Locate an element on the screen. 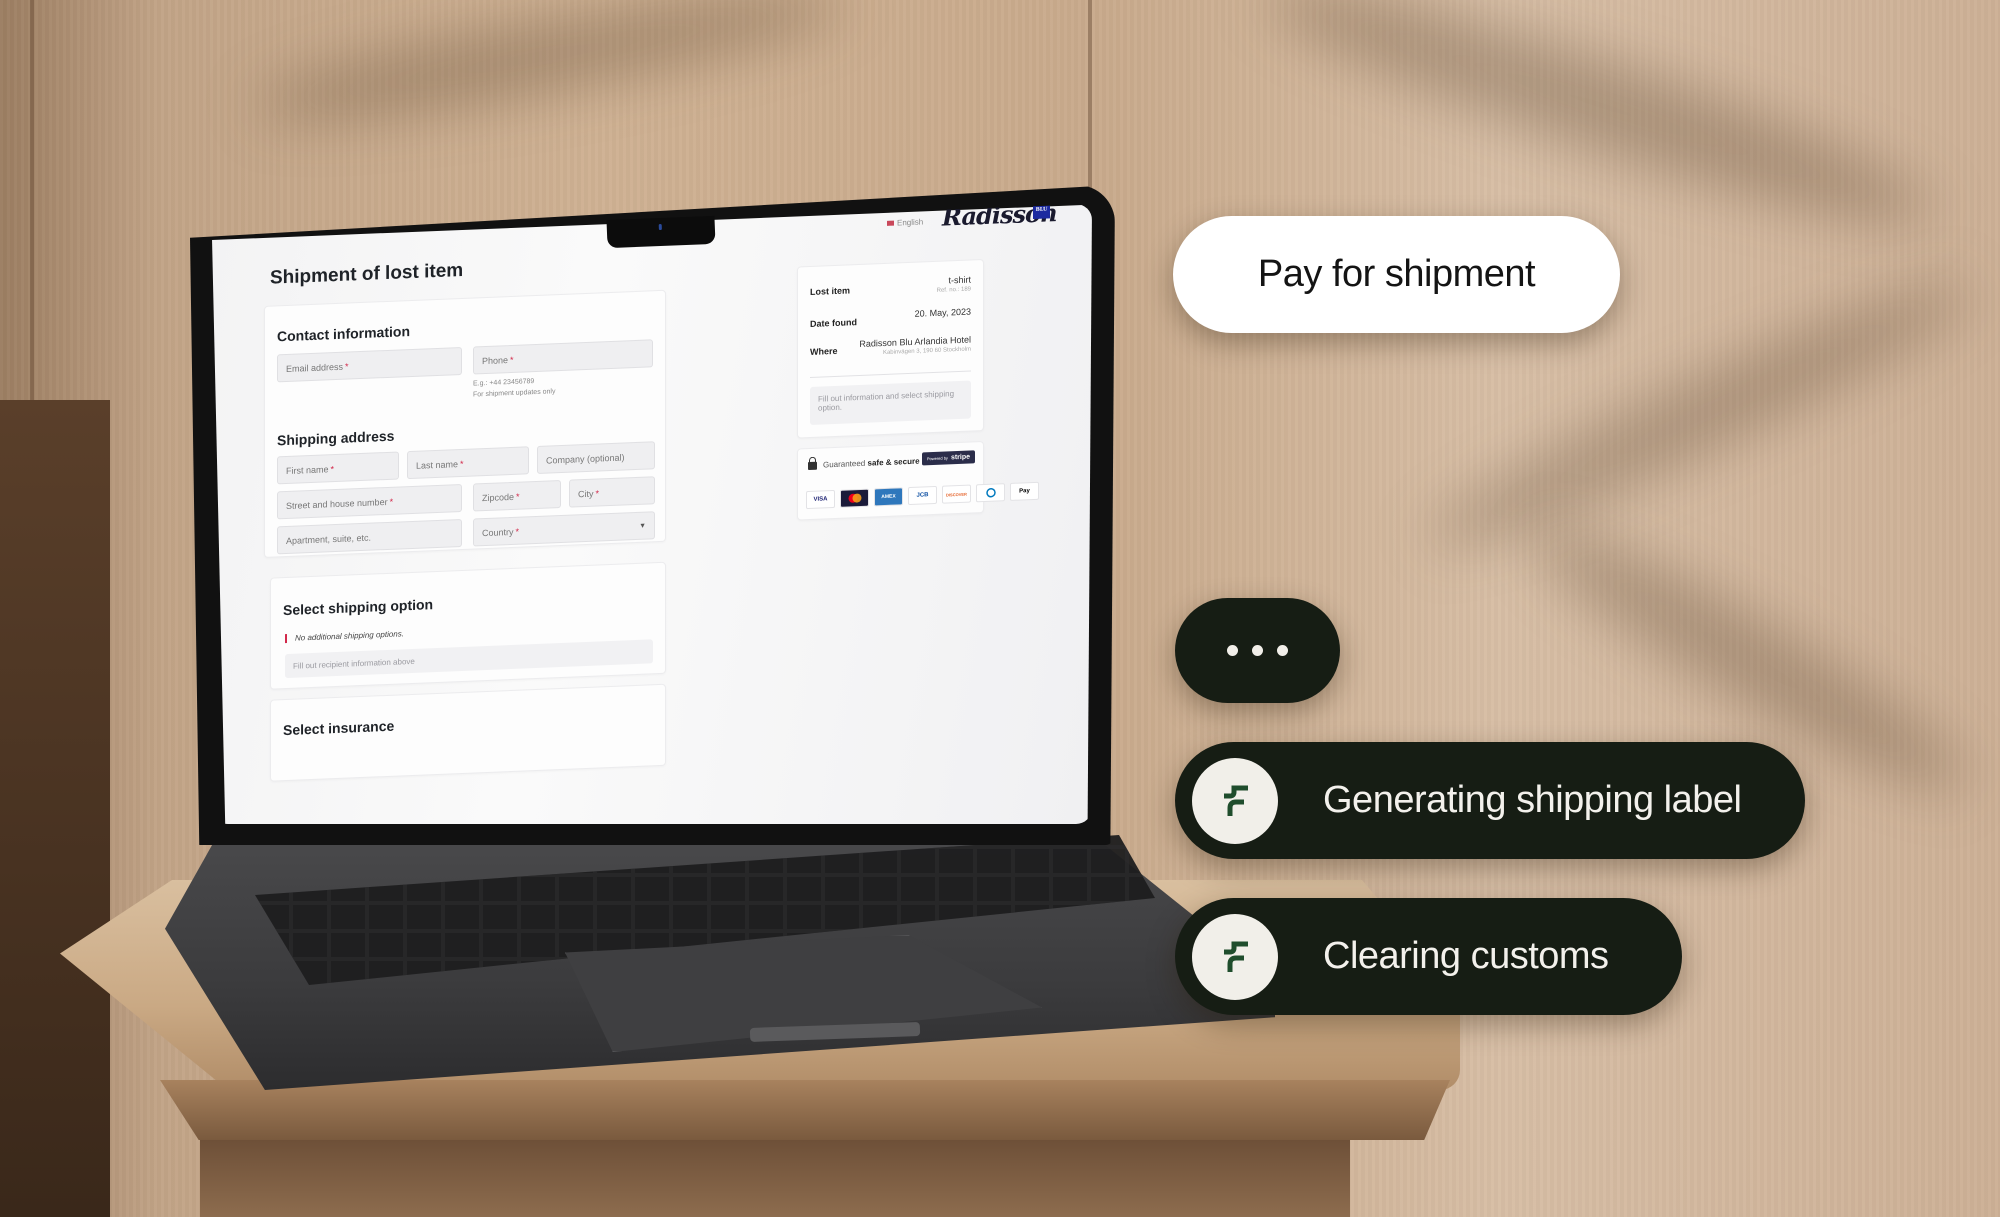 This screenshot has width=2000, height=1217. divider is located at coordinates (890, 374).